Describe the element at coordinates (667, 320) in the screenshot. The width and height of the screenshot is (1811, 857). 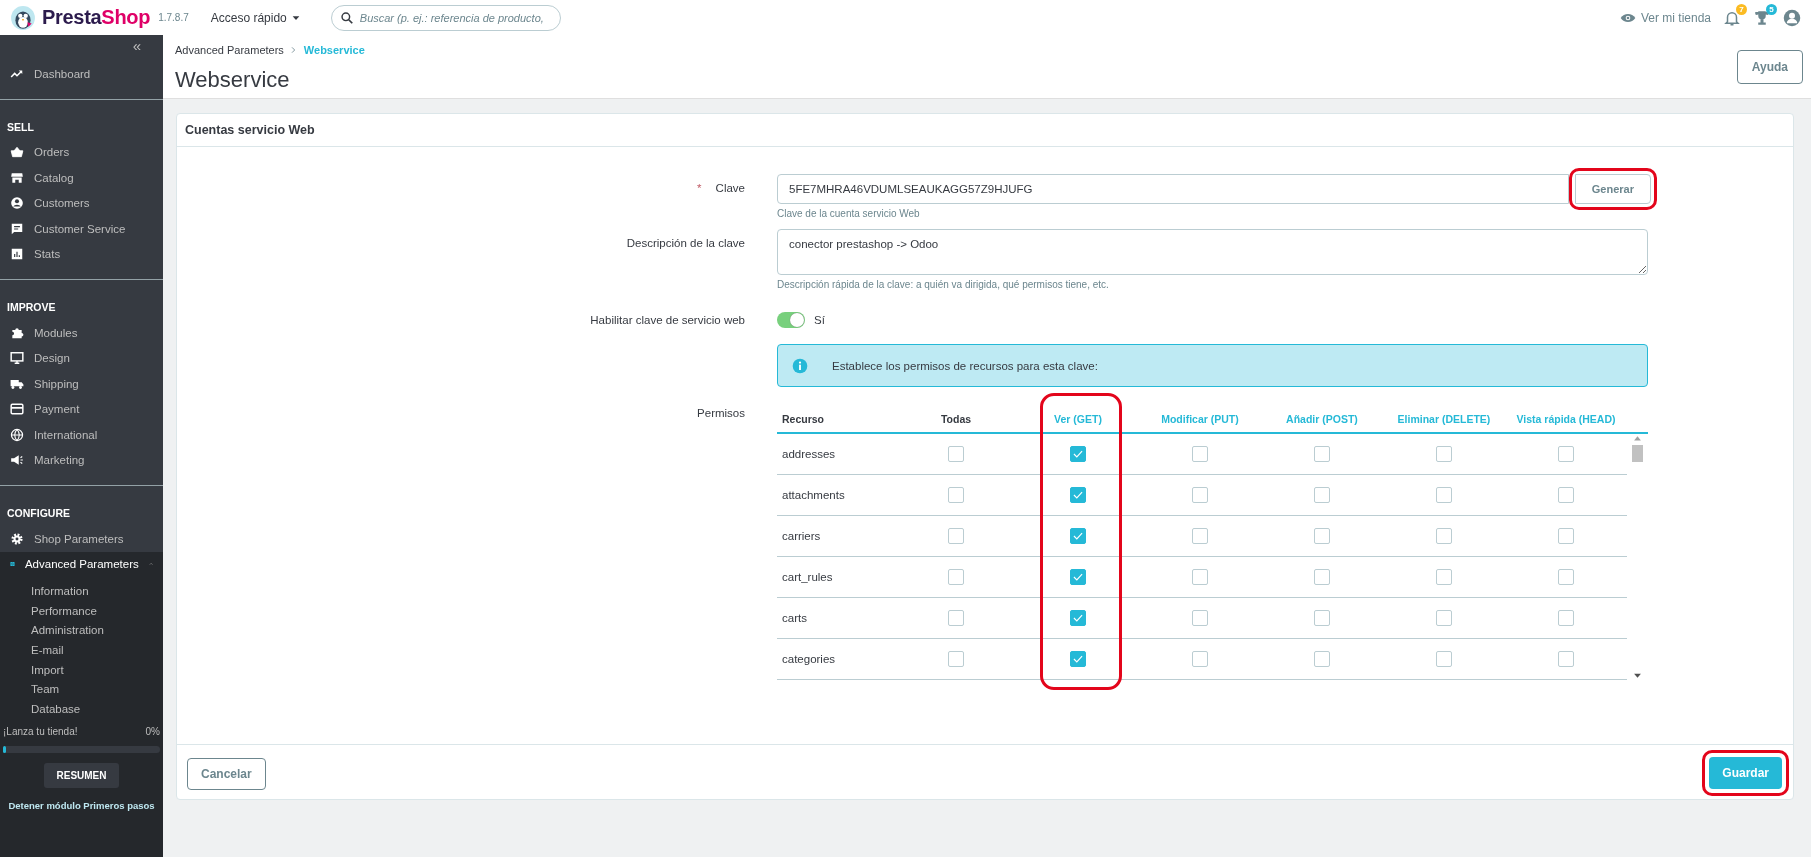
I see `field-label: Habilitar clave de servicio web` at that location.